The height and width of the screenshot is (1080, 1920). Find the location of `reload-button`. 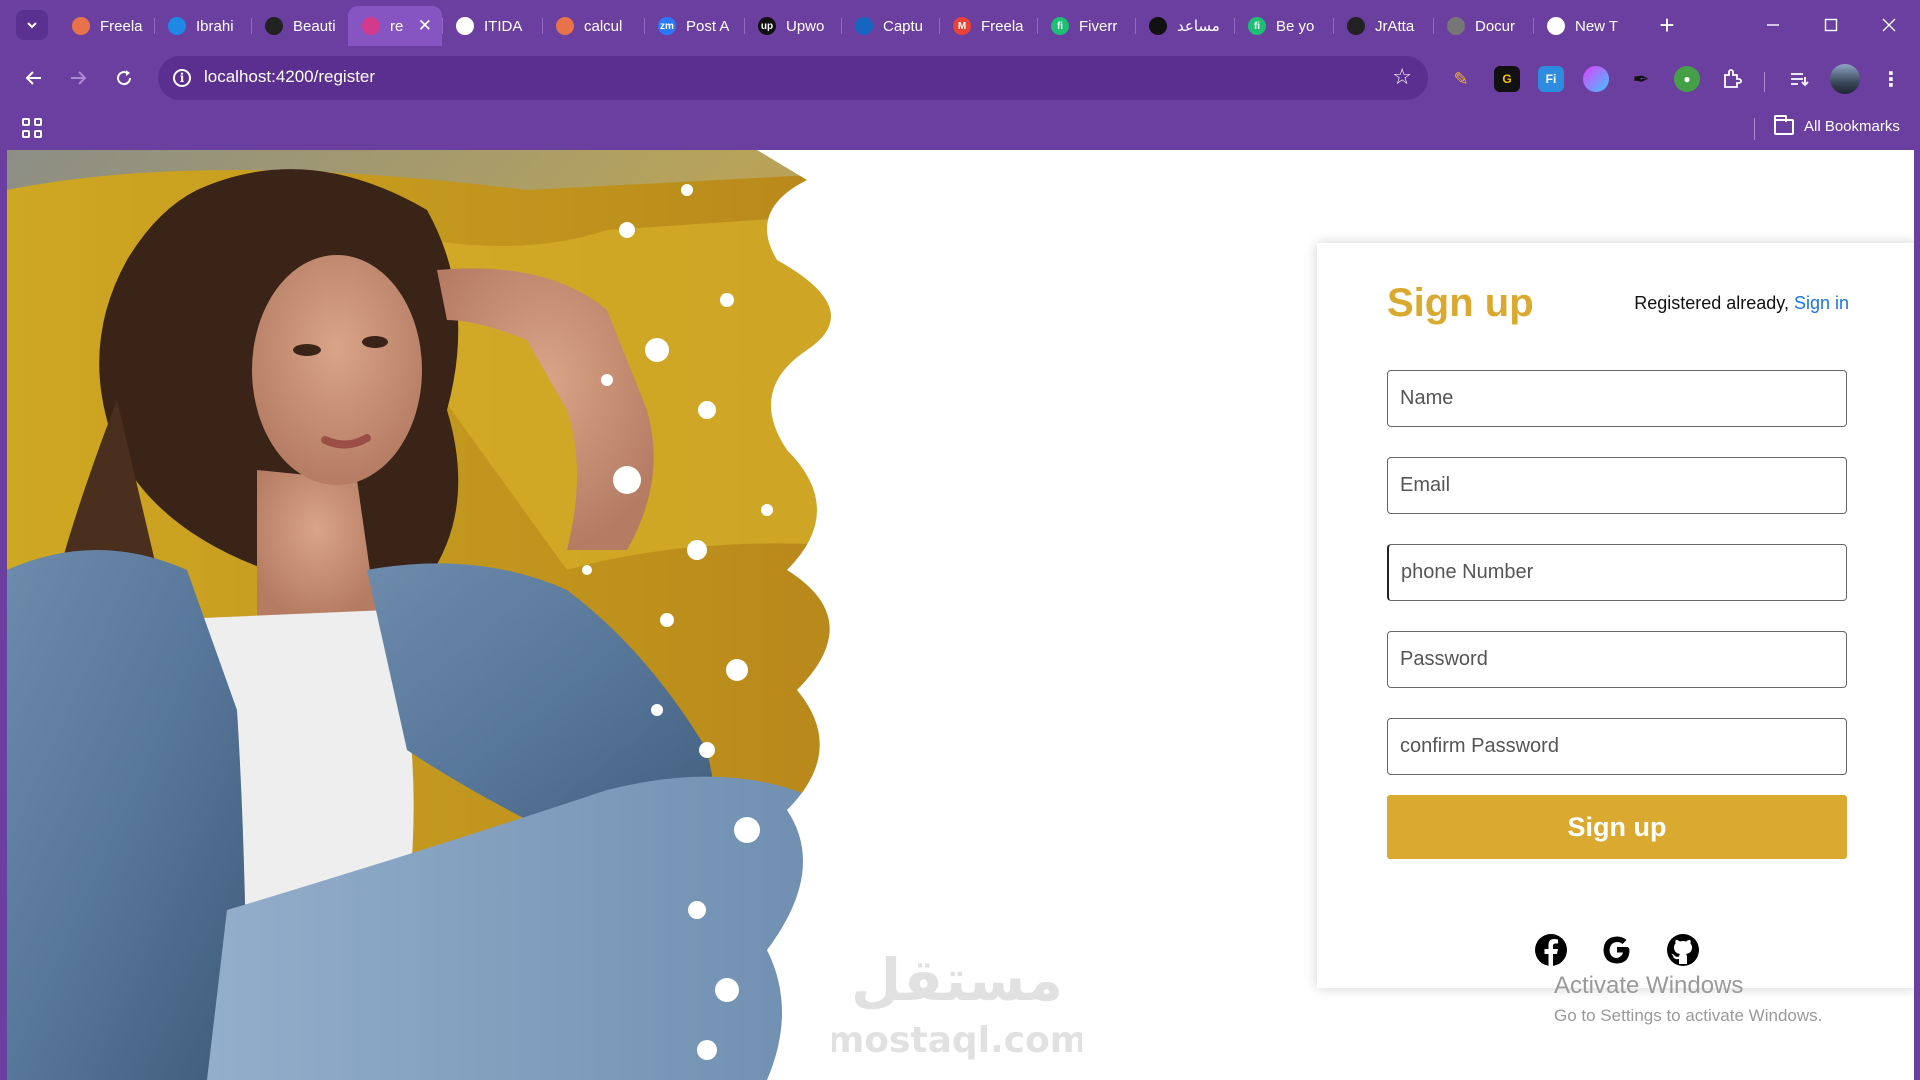

reload-button is located at coordinates (124, 78).